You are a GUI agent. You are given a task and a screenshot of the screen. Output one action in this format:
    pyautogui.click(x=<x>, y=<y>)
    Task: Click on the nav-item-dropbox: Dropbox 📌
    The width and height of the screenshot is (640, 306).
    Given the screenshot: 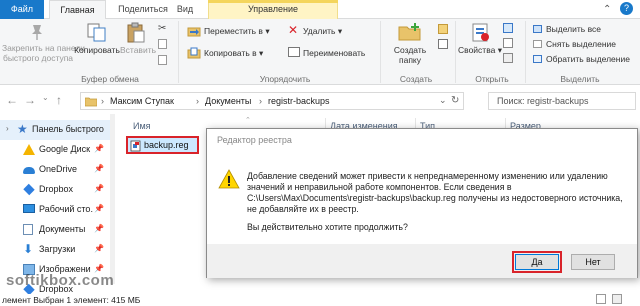 What is the action you would take?
    pyautogui.click(x=55, y=190)
    